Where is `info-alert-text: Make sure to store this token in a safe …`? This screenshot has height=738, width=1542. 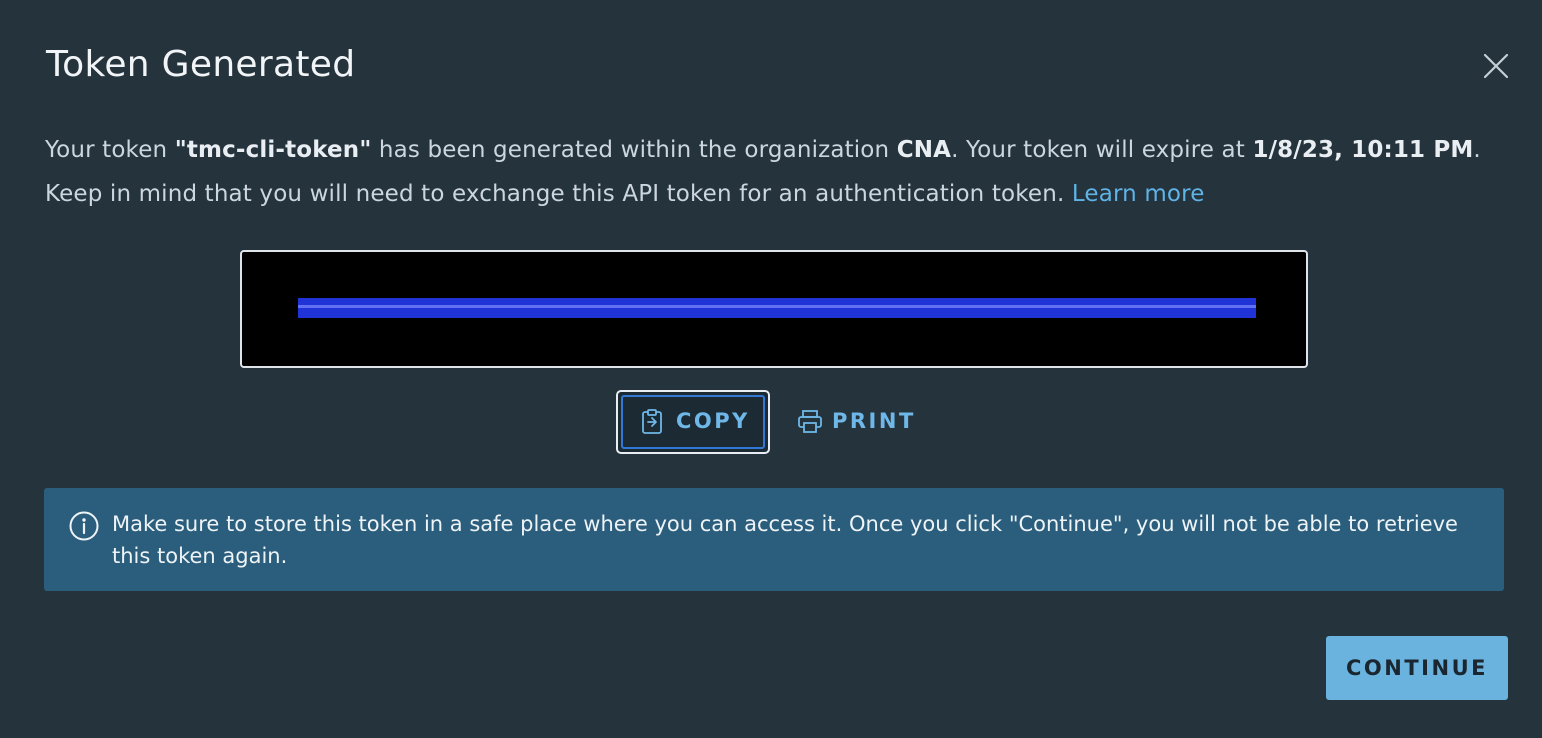 info-alert-text: Make sure to store this token in a safe … is located at coordinates (785, 540).